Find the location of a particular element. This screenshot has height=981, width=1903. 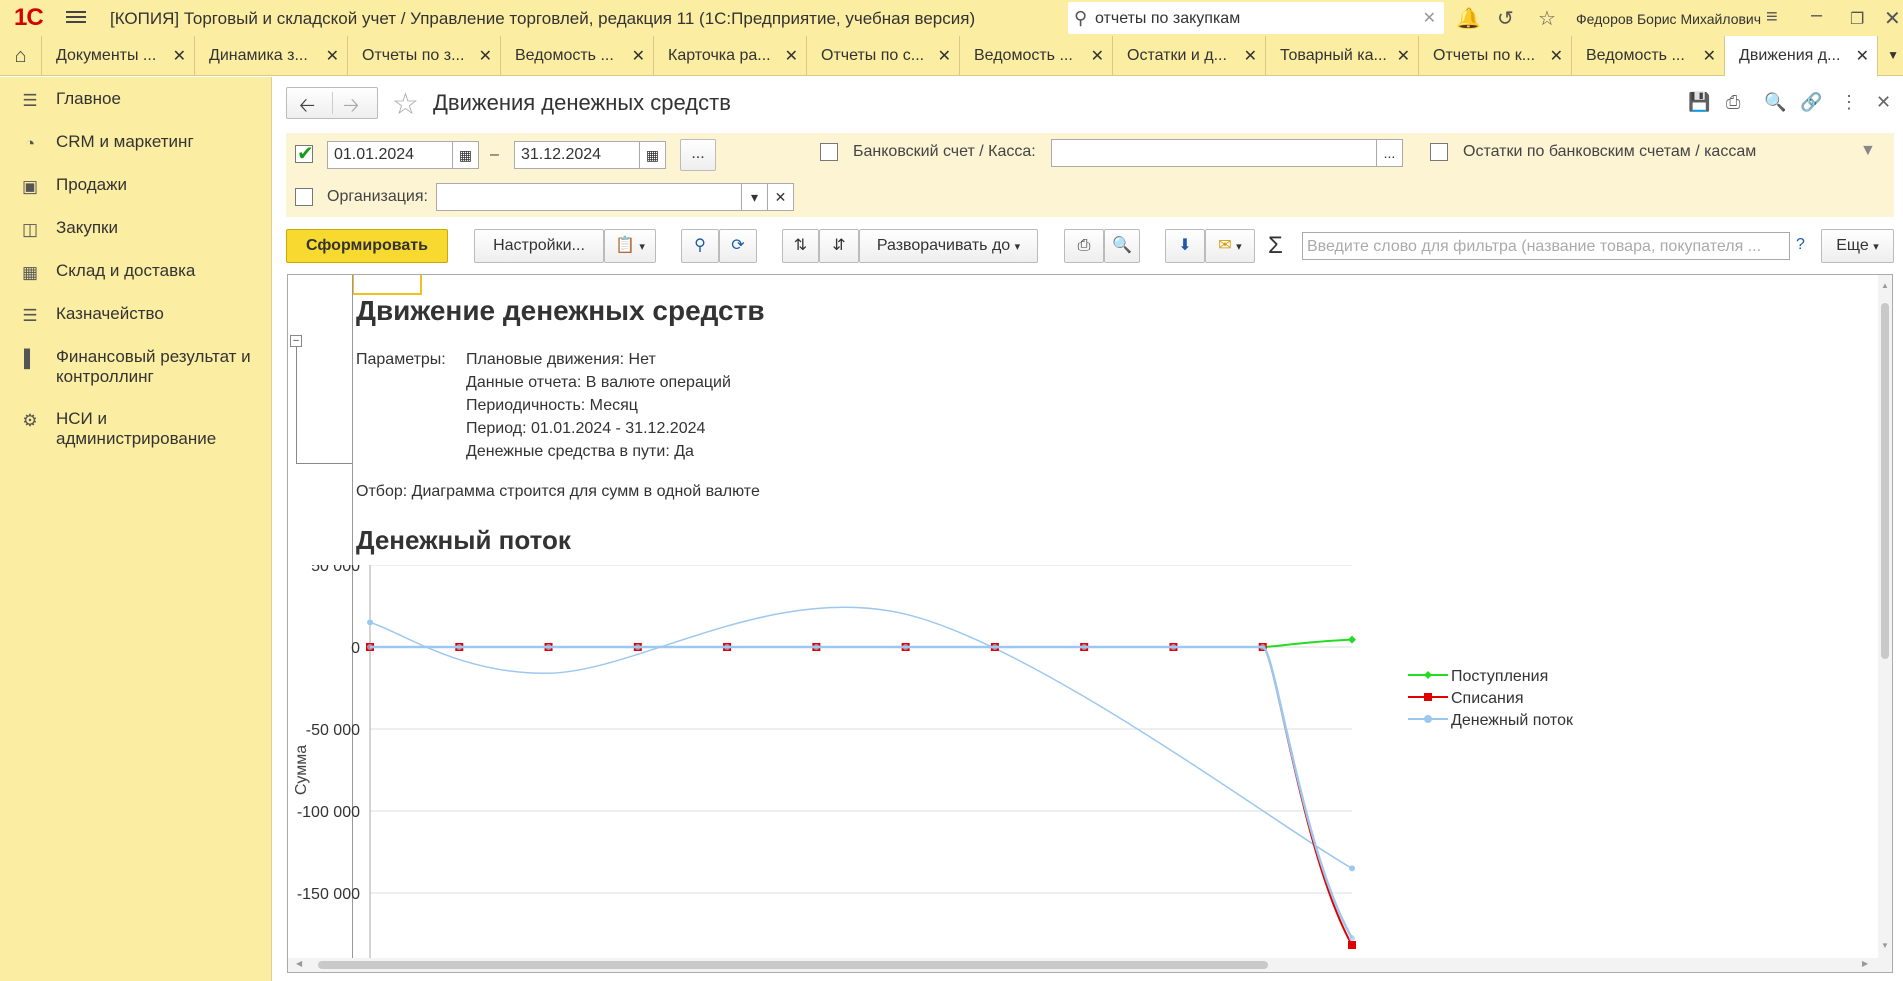

sidebar-item-sales: ▣ Продажи is located at coordinates (136, 186).